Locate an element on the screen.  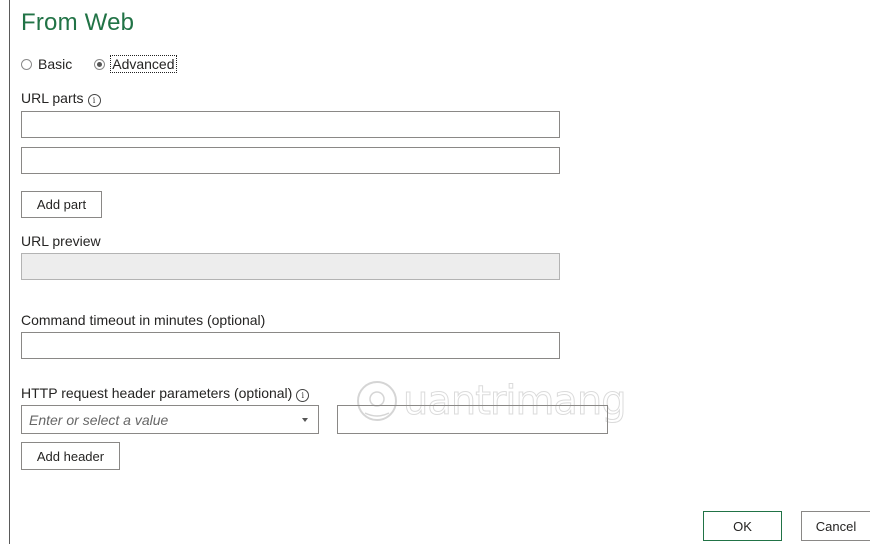
basic-radio: Basic is located at coordinates (46, 64).